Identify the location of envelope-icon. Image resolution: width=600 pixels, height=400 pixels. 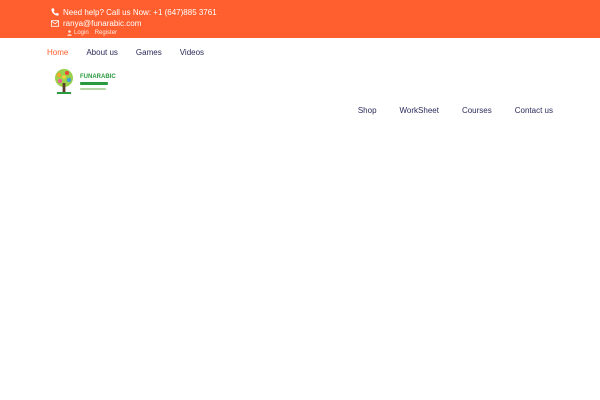
(55, 23).